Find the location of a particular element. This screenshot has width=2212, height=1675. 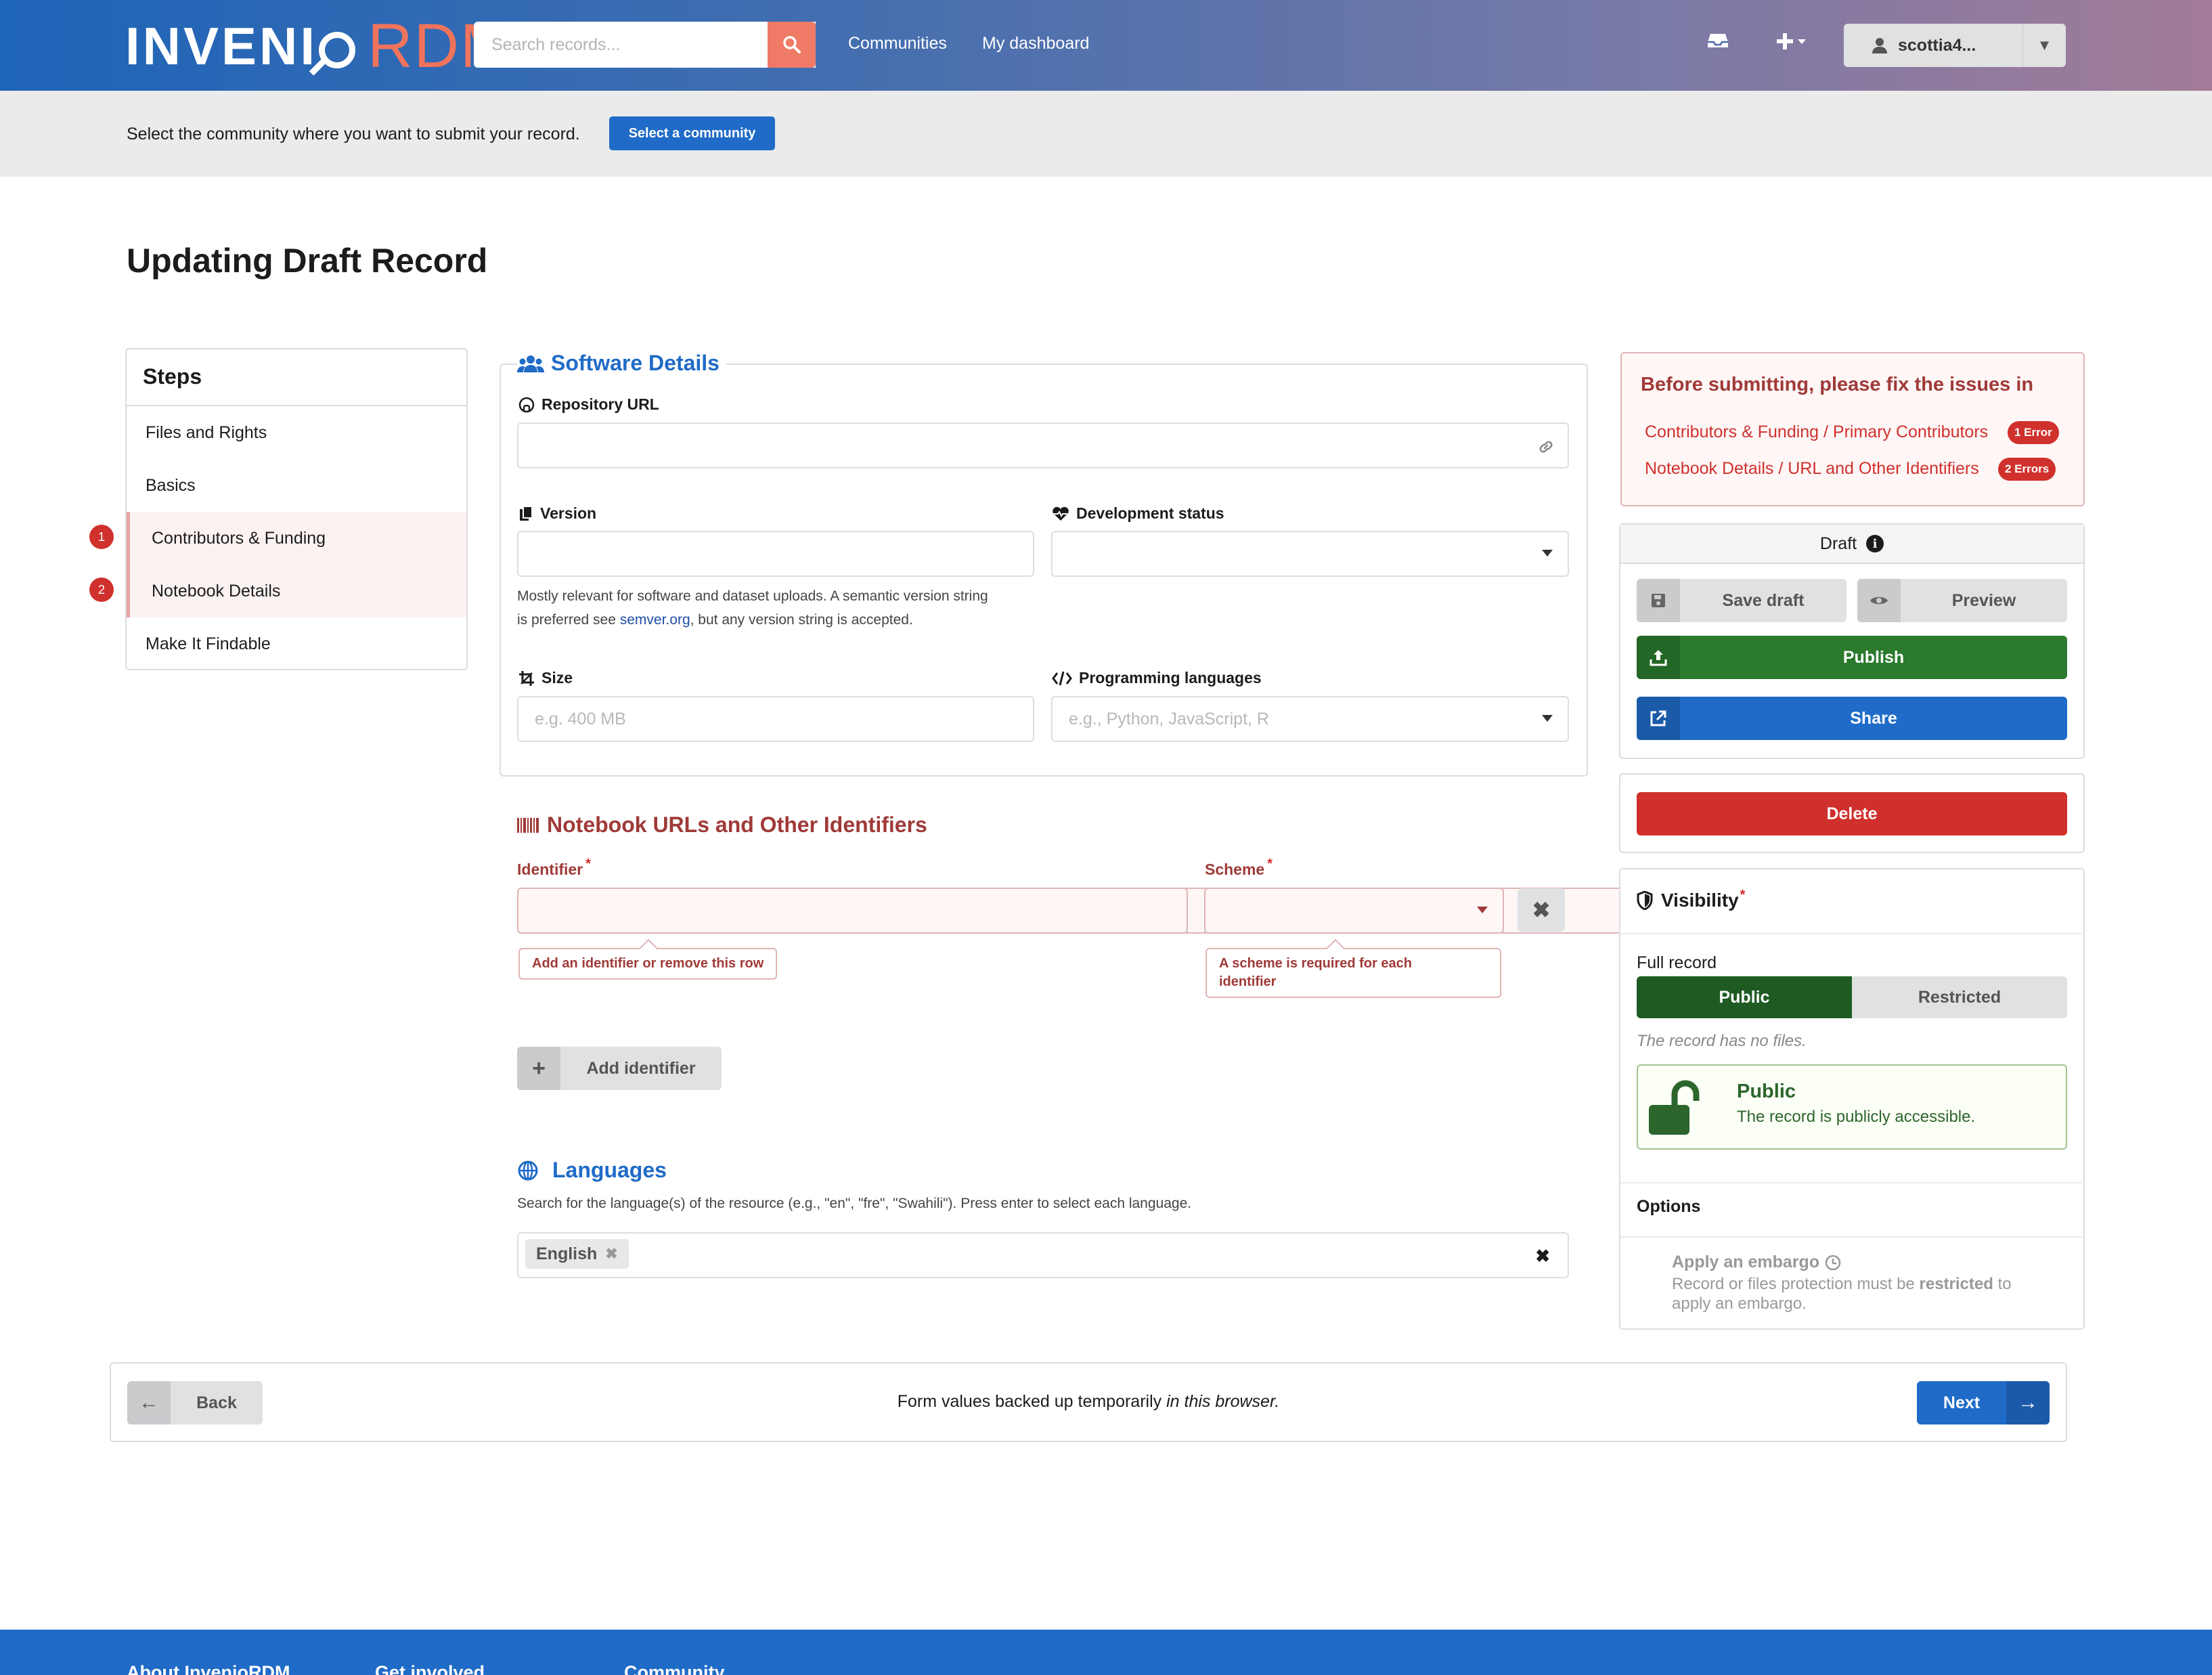

visibility-title: Visibility * is located at coordinates (1691, 899).